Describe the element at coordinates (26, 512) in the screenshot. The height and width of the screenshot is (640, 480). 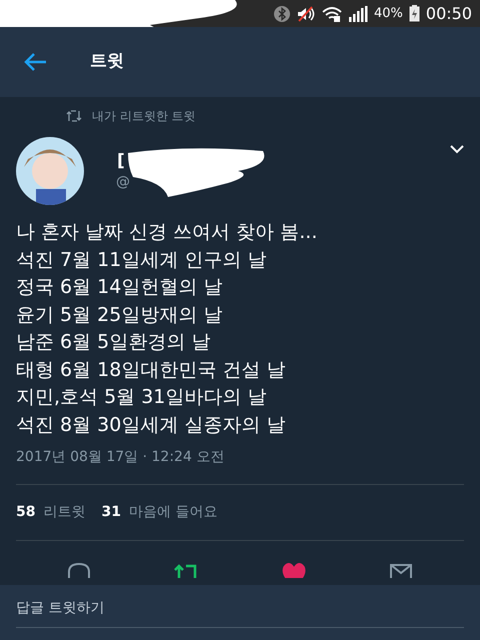
I see `stat-count: 58` at that location.